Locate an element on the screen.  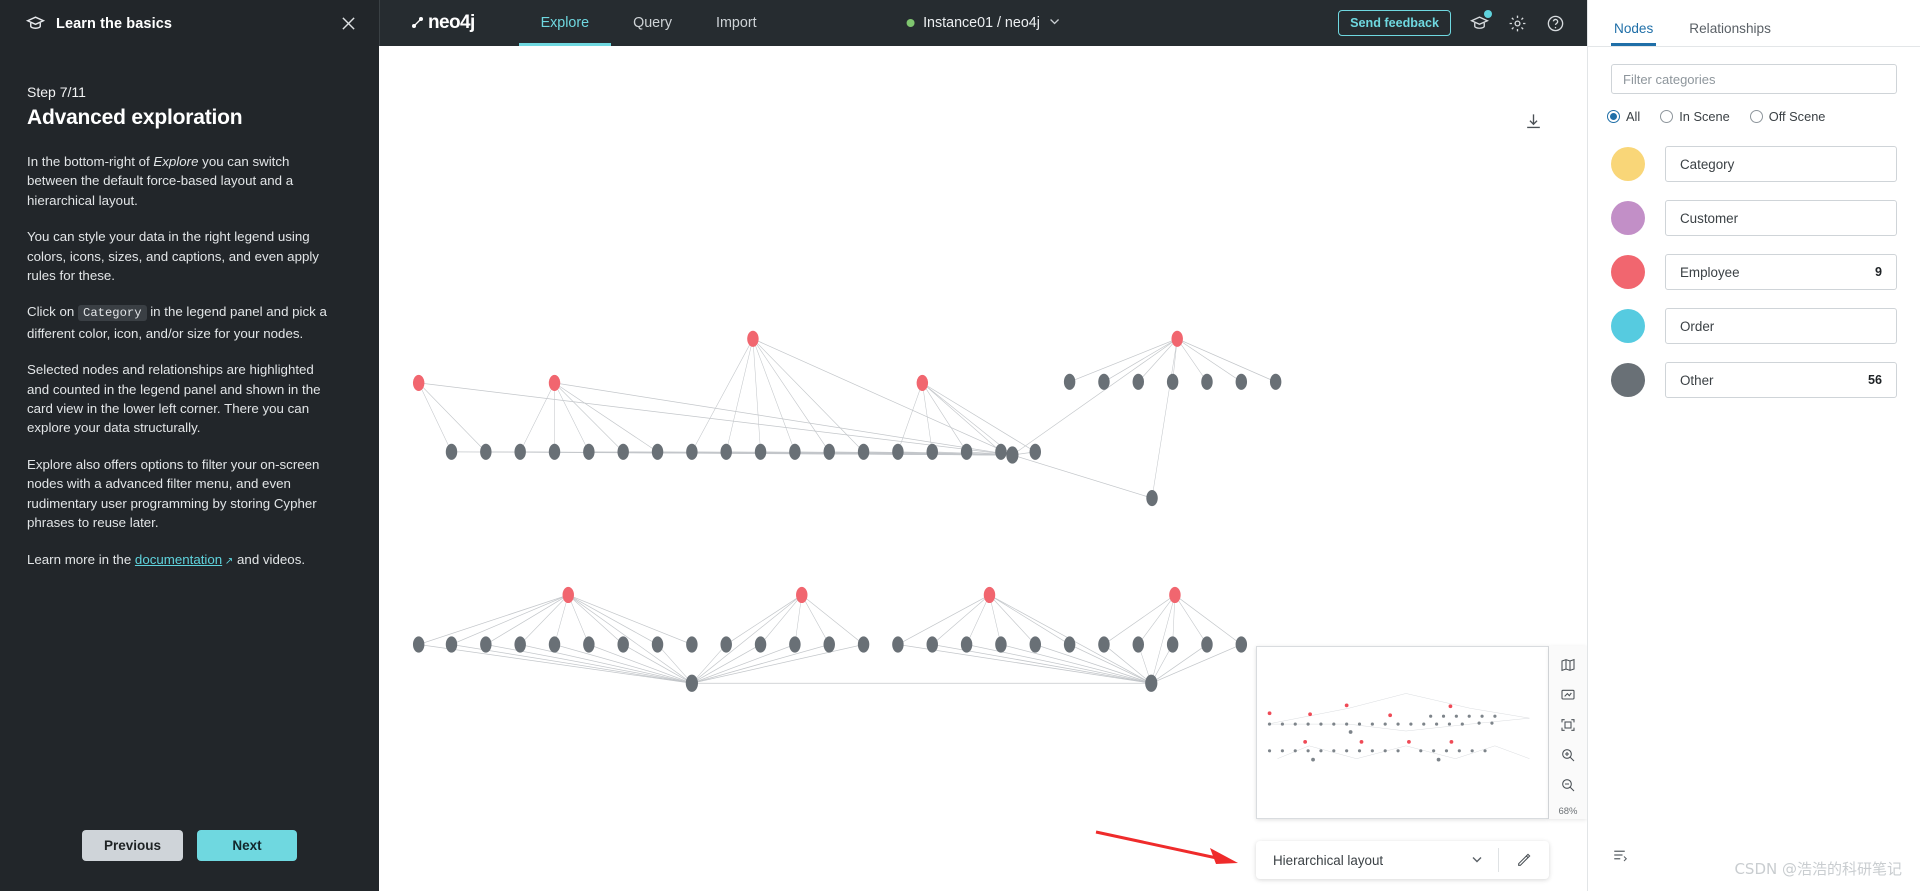
instance-status-dot is located at coordinates (910, 23).